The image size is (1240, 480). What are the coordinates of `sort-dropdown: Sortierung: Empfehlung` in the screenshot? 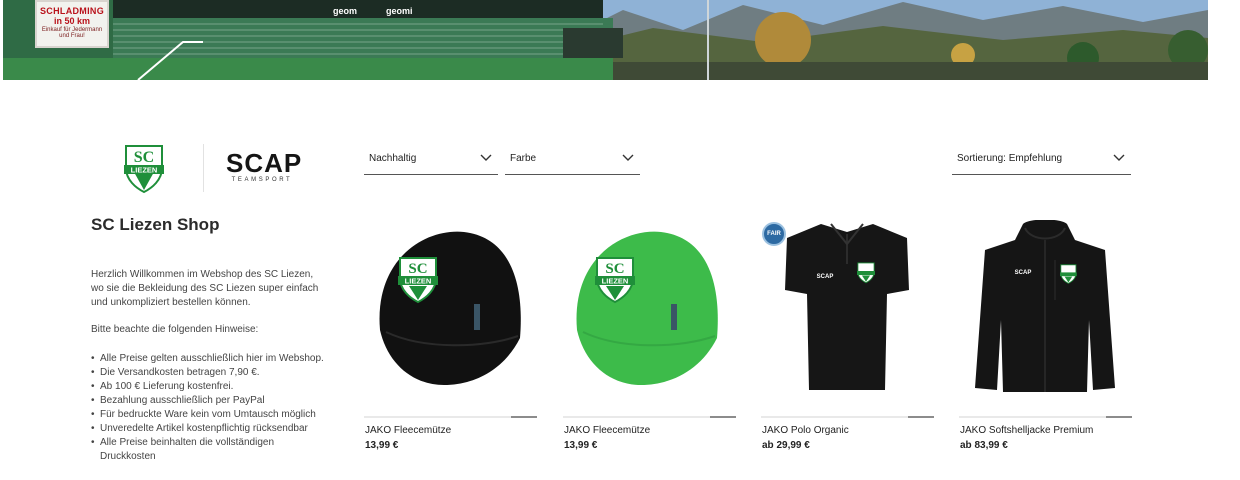 It's located at (1041, 160).